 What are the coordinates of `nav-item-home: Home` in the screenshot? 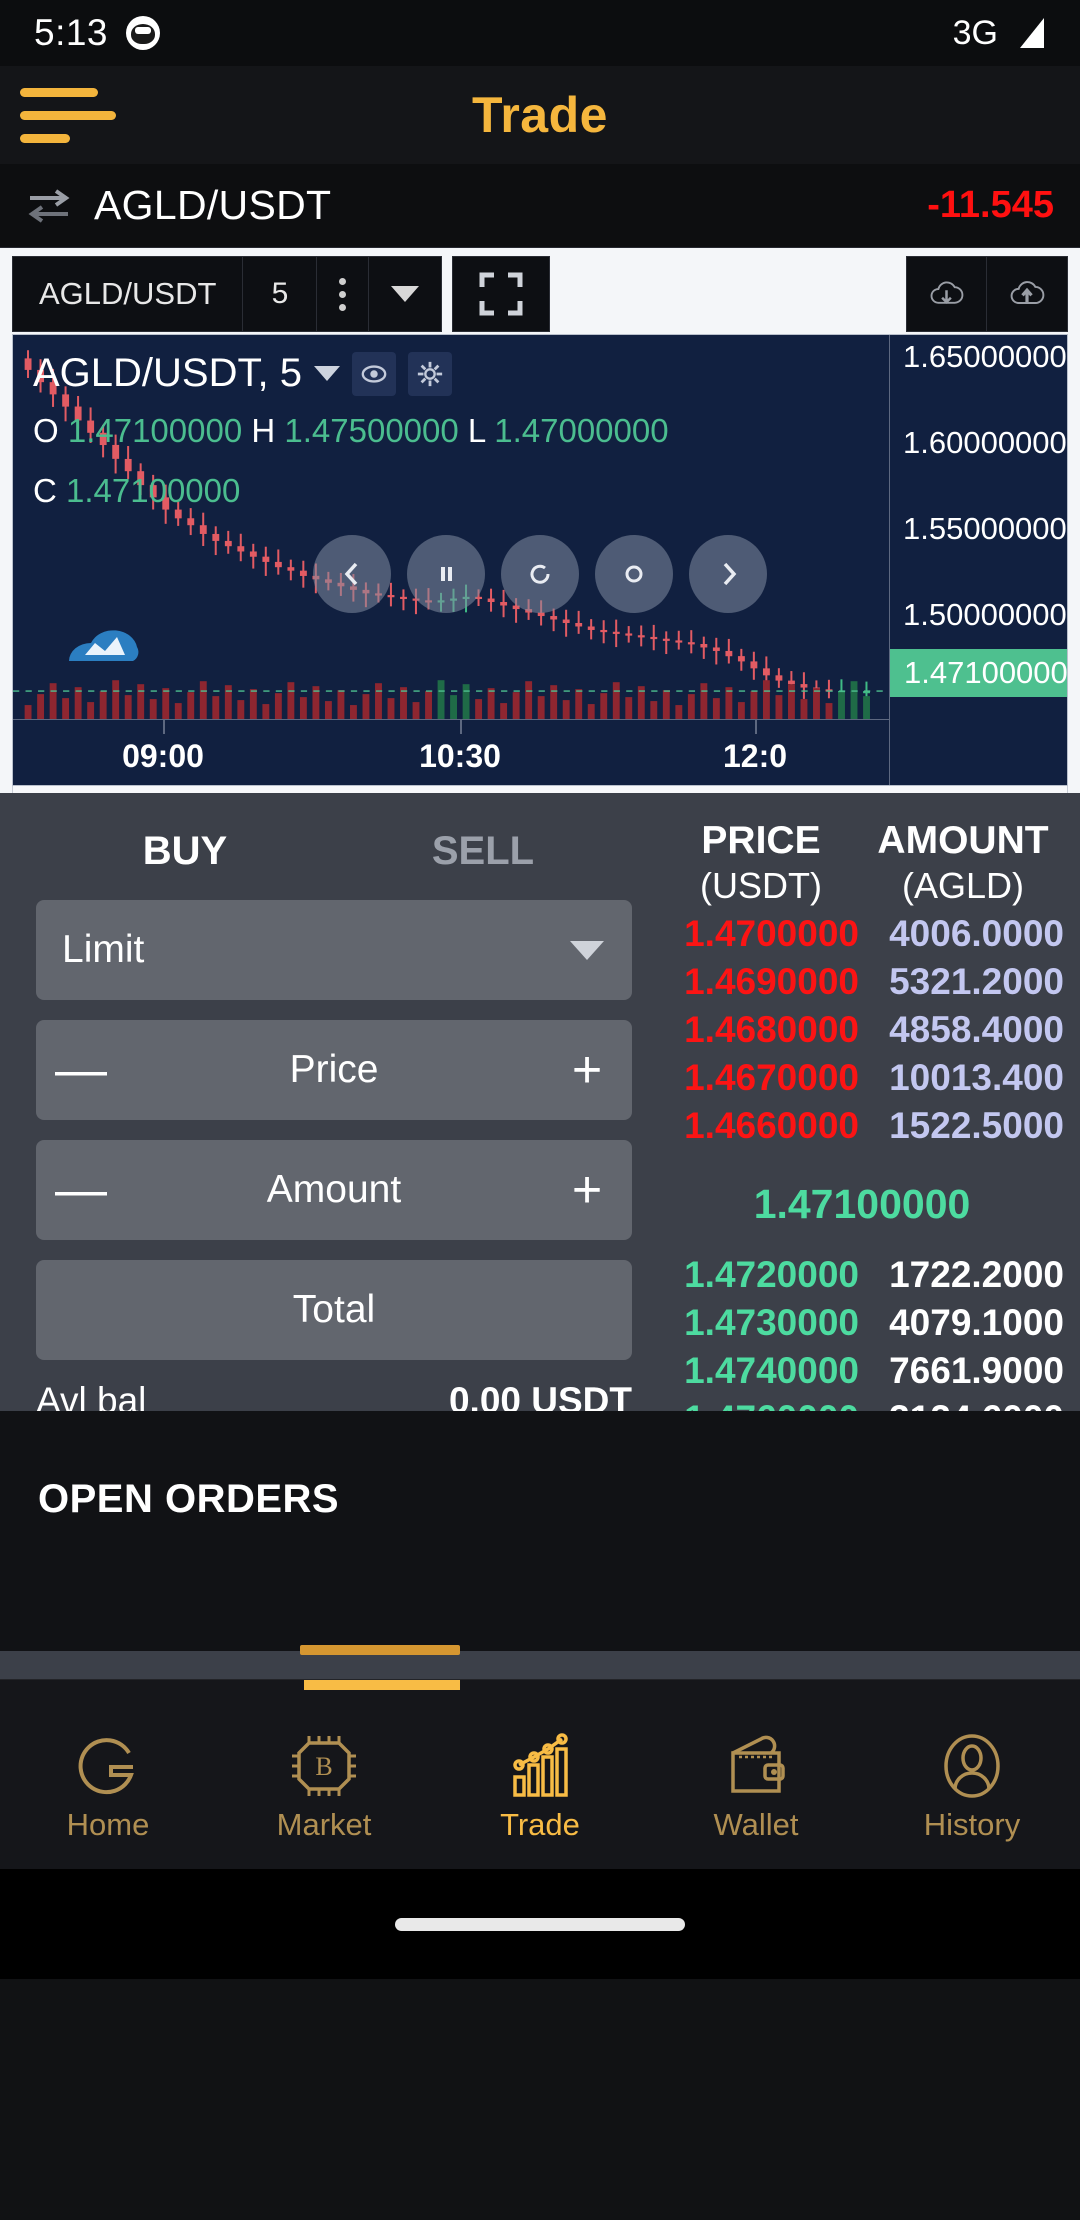 It's located at (108, 1774).